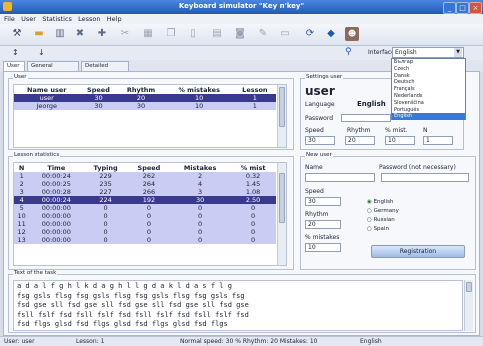 The width and height of the screenshot is (483, 346). Describe the element at coordinates (320, 140) in the screenshot. I see `speed-field: 30` at that location.